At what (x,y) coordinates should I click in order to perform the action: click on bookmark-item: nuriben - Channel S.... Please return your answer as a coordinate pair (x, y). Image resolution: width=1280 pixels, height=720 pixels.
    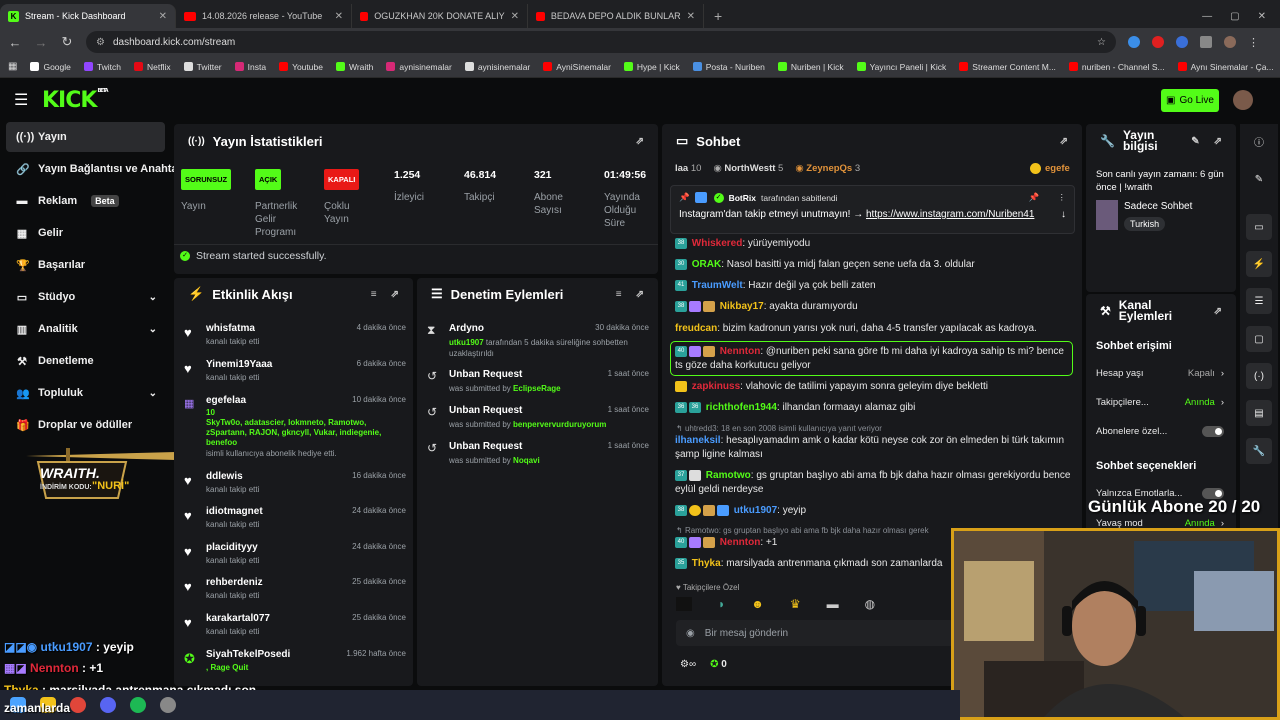
    Looking at the image, I should click on (1116, 67).